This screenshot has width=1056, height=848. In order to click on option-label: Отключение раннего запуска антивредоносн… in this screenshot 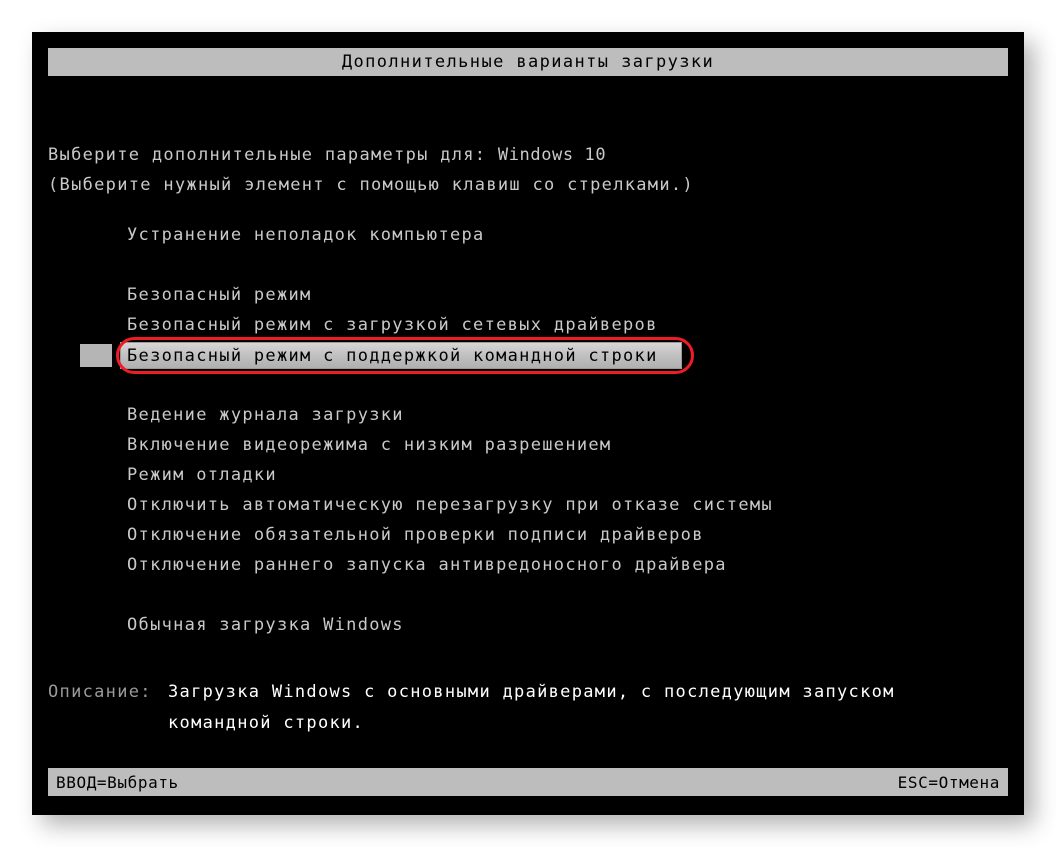, I will do `click(427, 565)`.